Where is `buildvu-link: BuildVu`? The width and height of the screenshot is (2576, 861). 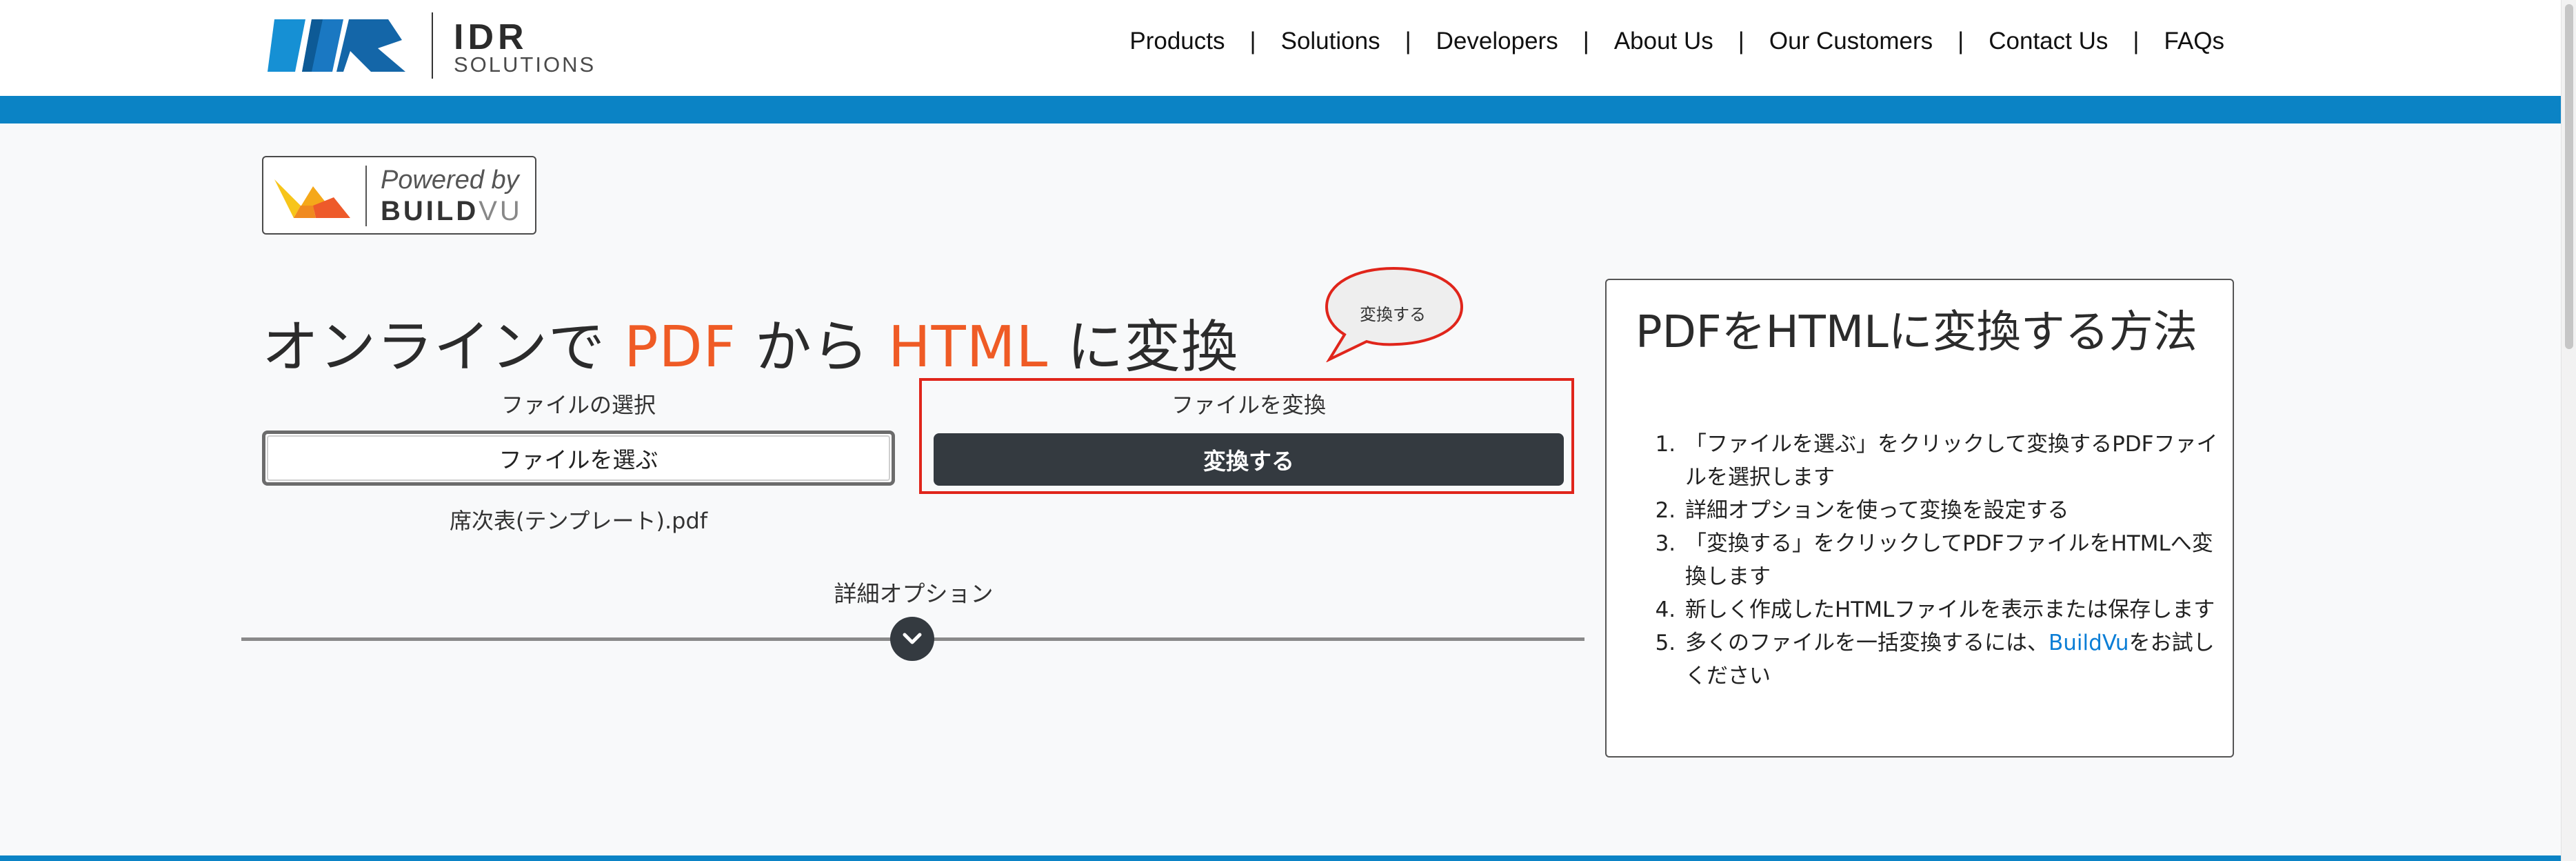 buildvu-link: BuildVu is located at coordinates (2089, 643).